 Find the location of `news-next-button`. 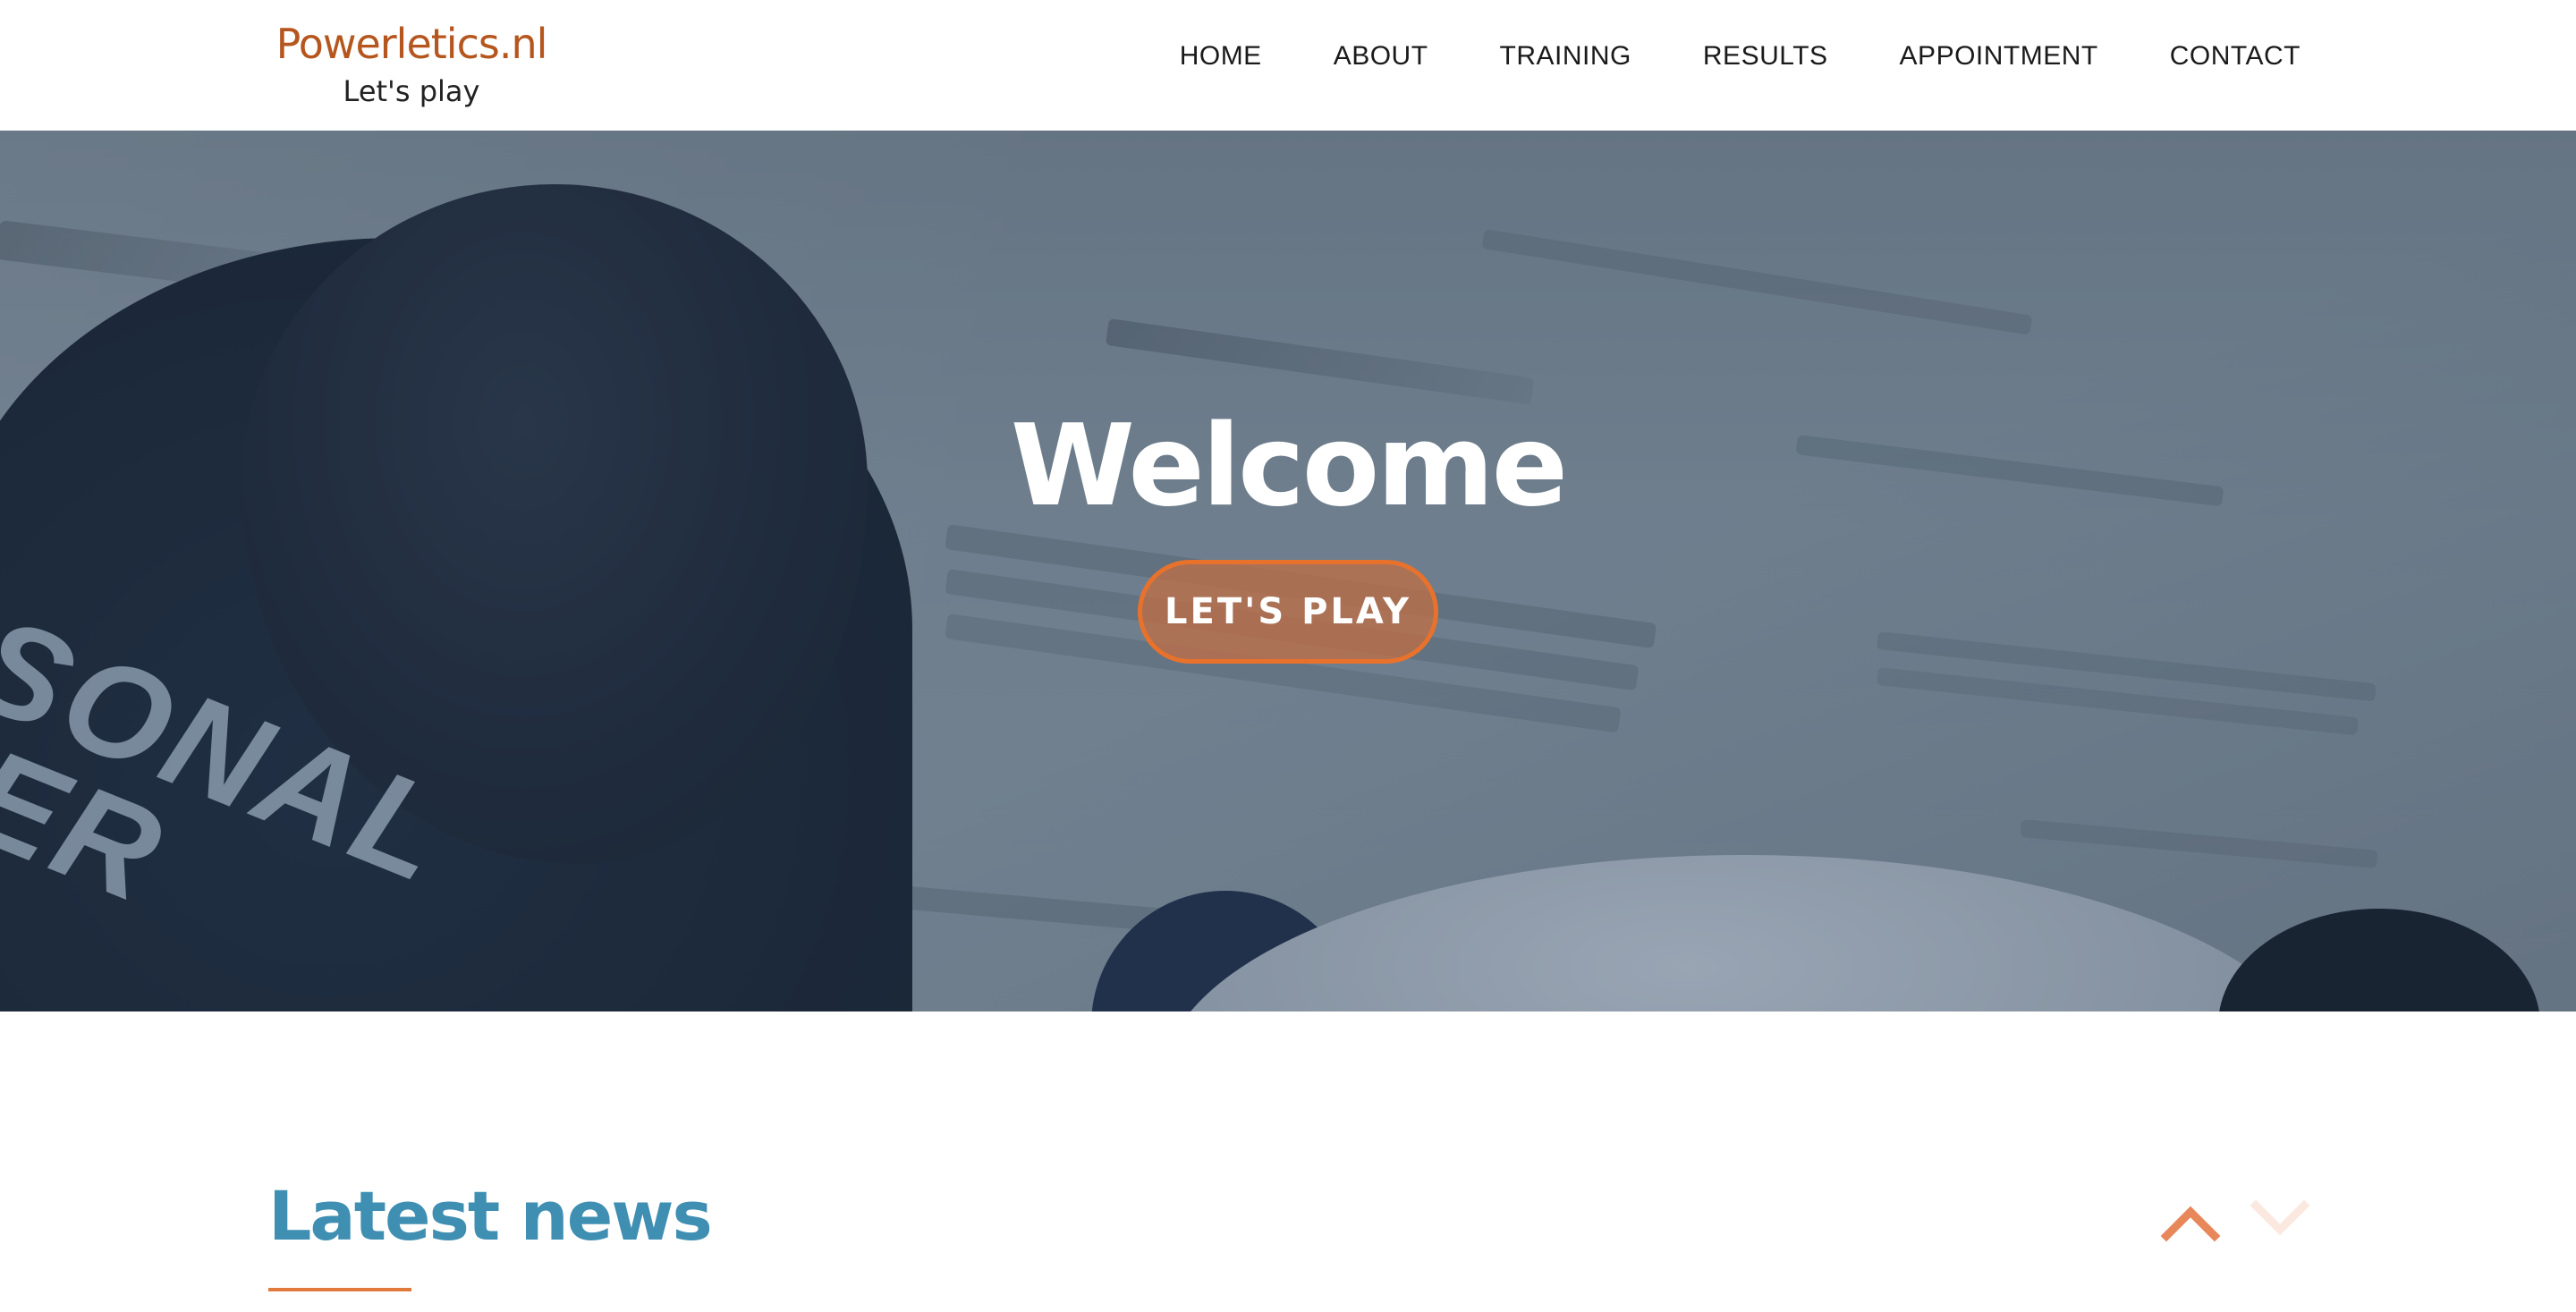

news-next-button is located at coordinates (2280, 1220).